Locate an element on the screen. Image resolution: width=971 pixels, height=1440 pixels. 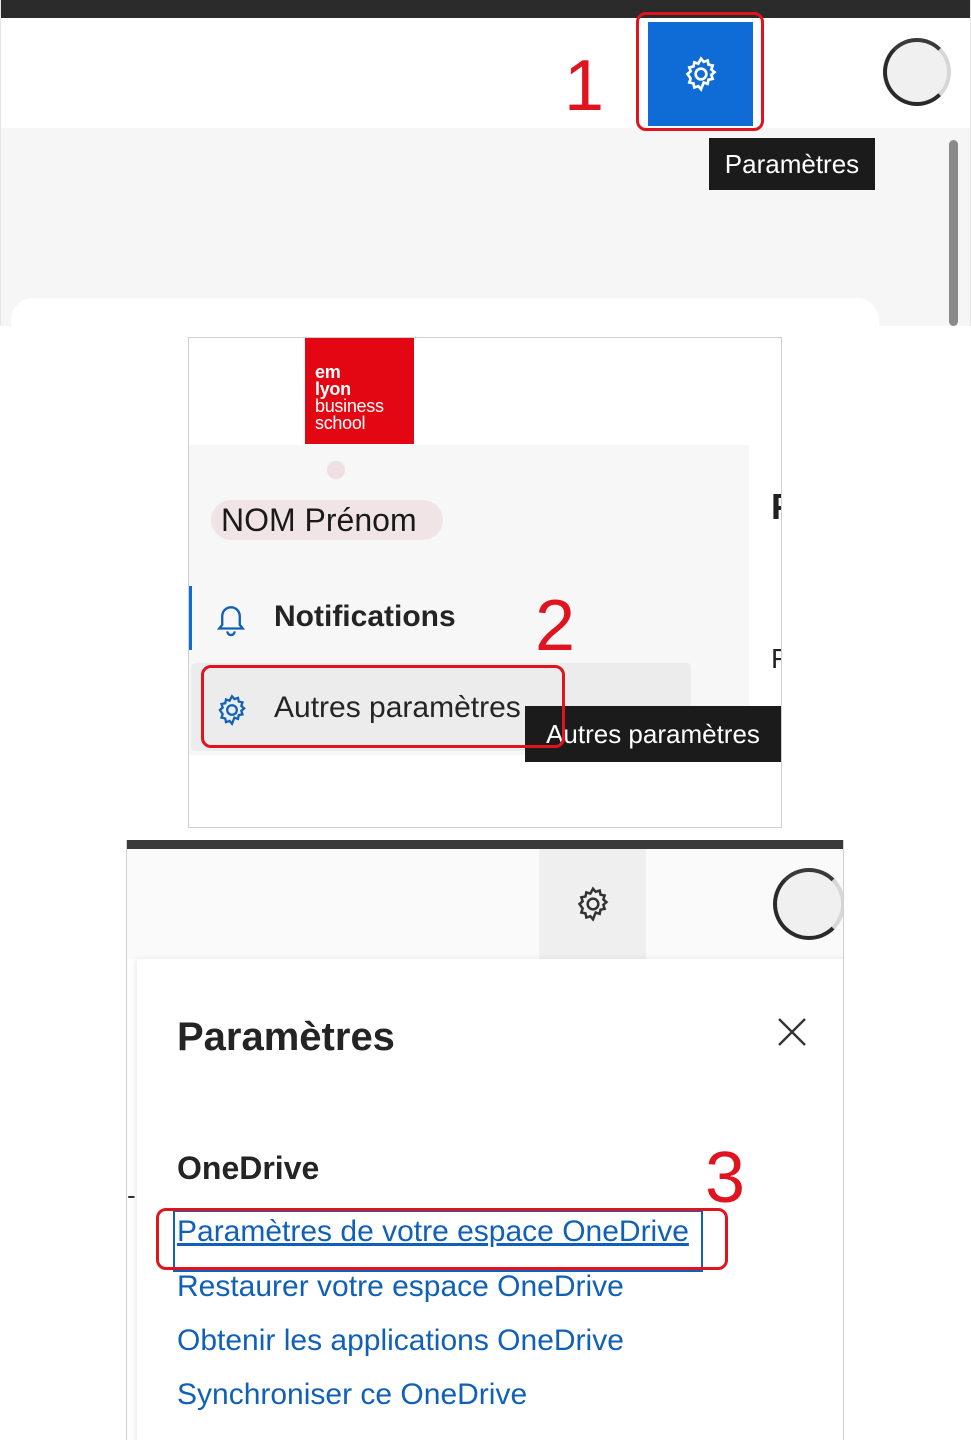
logo-line-4: school is located at coordinates (340, 423).